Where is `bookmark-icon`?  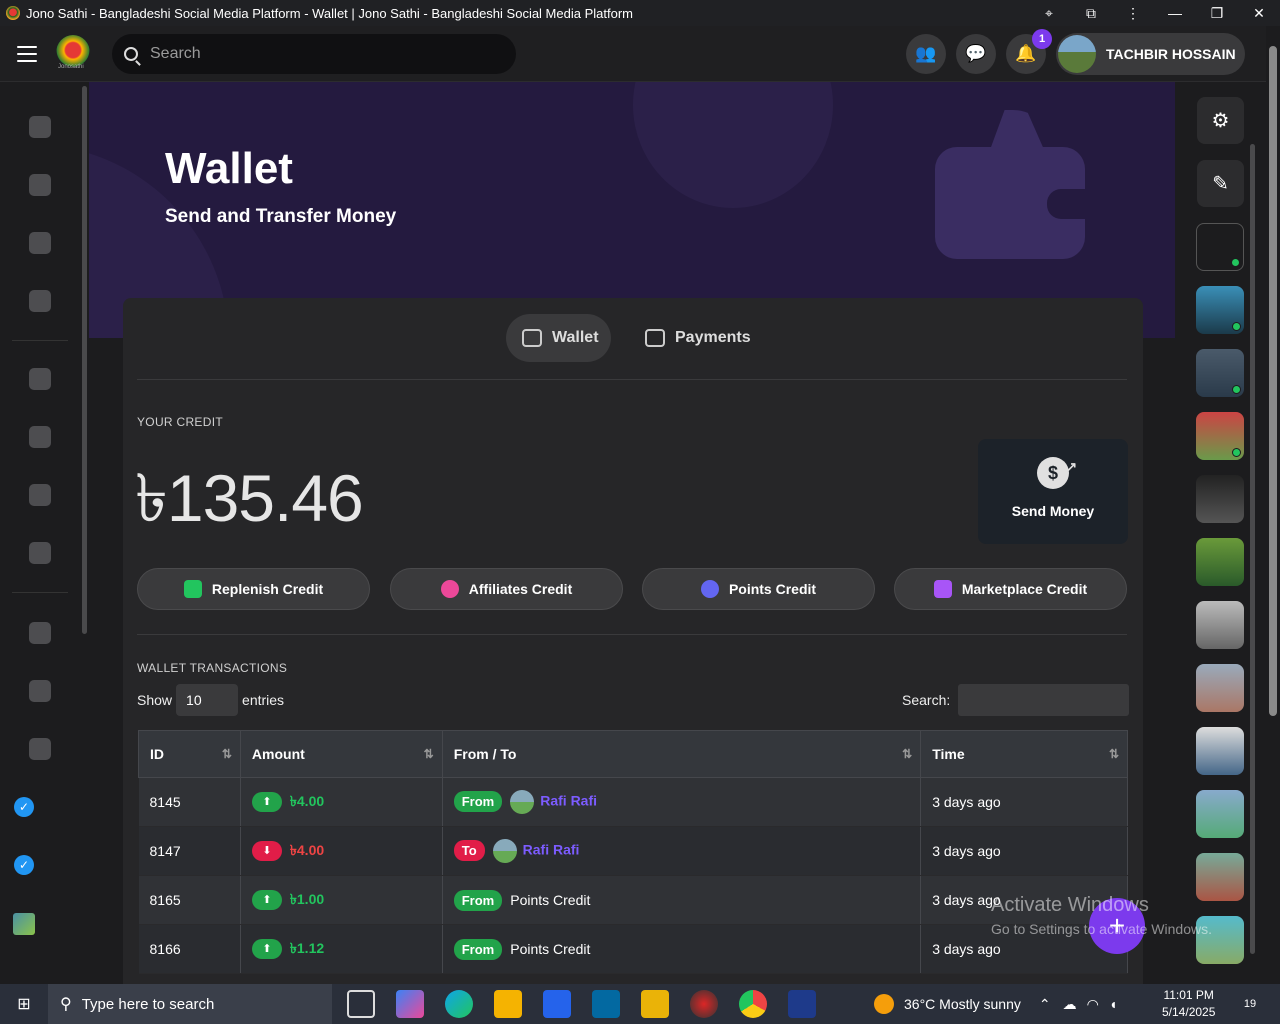 bookmark-icon is located at coordinates (40, 185).